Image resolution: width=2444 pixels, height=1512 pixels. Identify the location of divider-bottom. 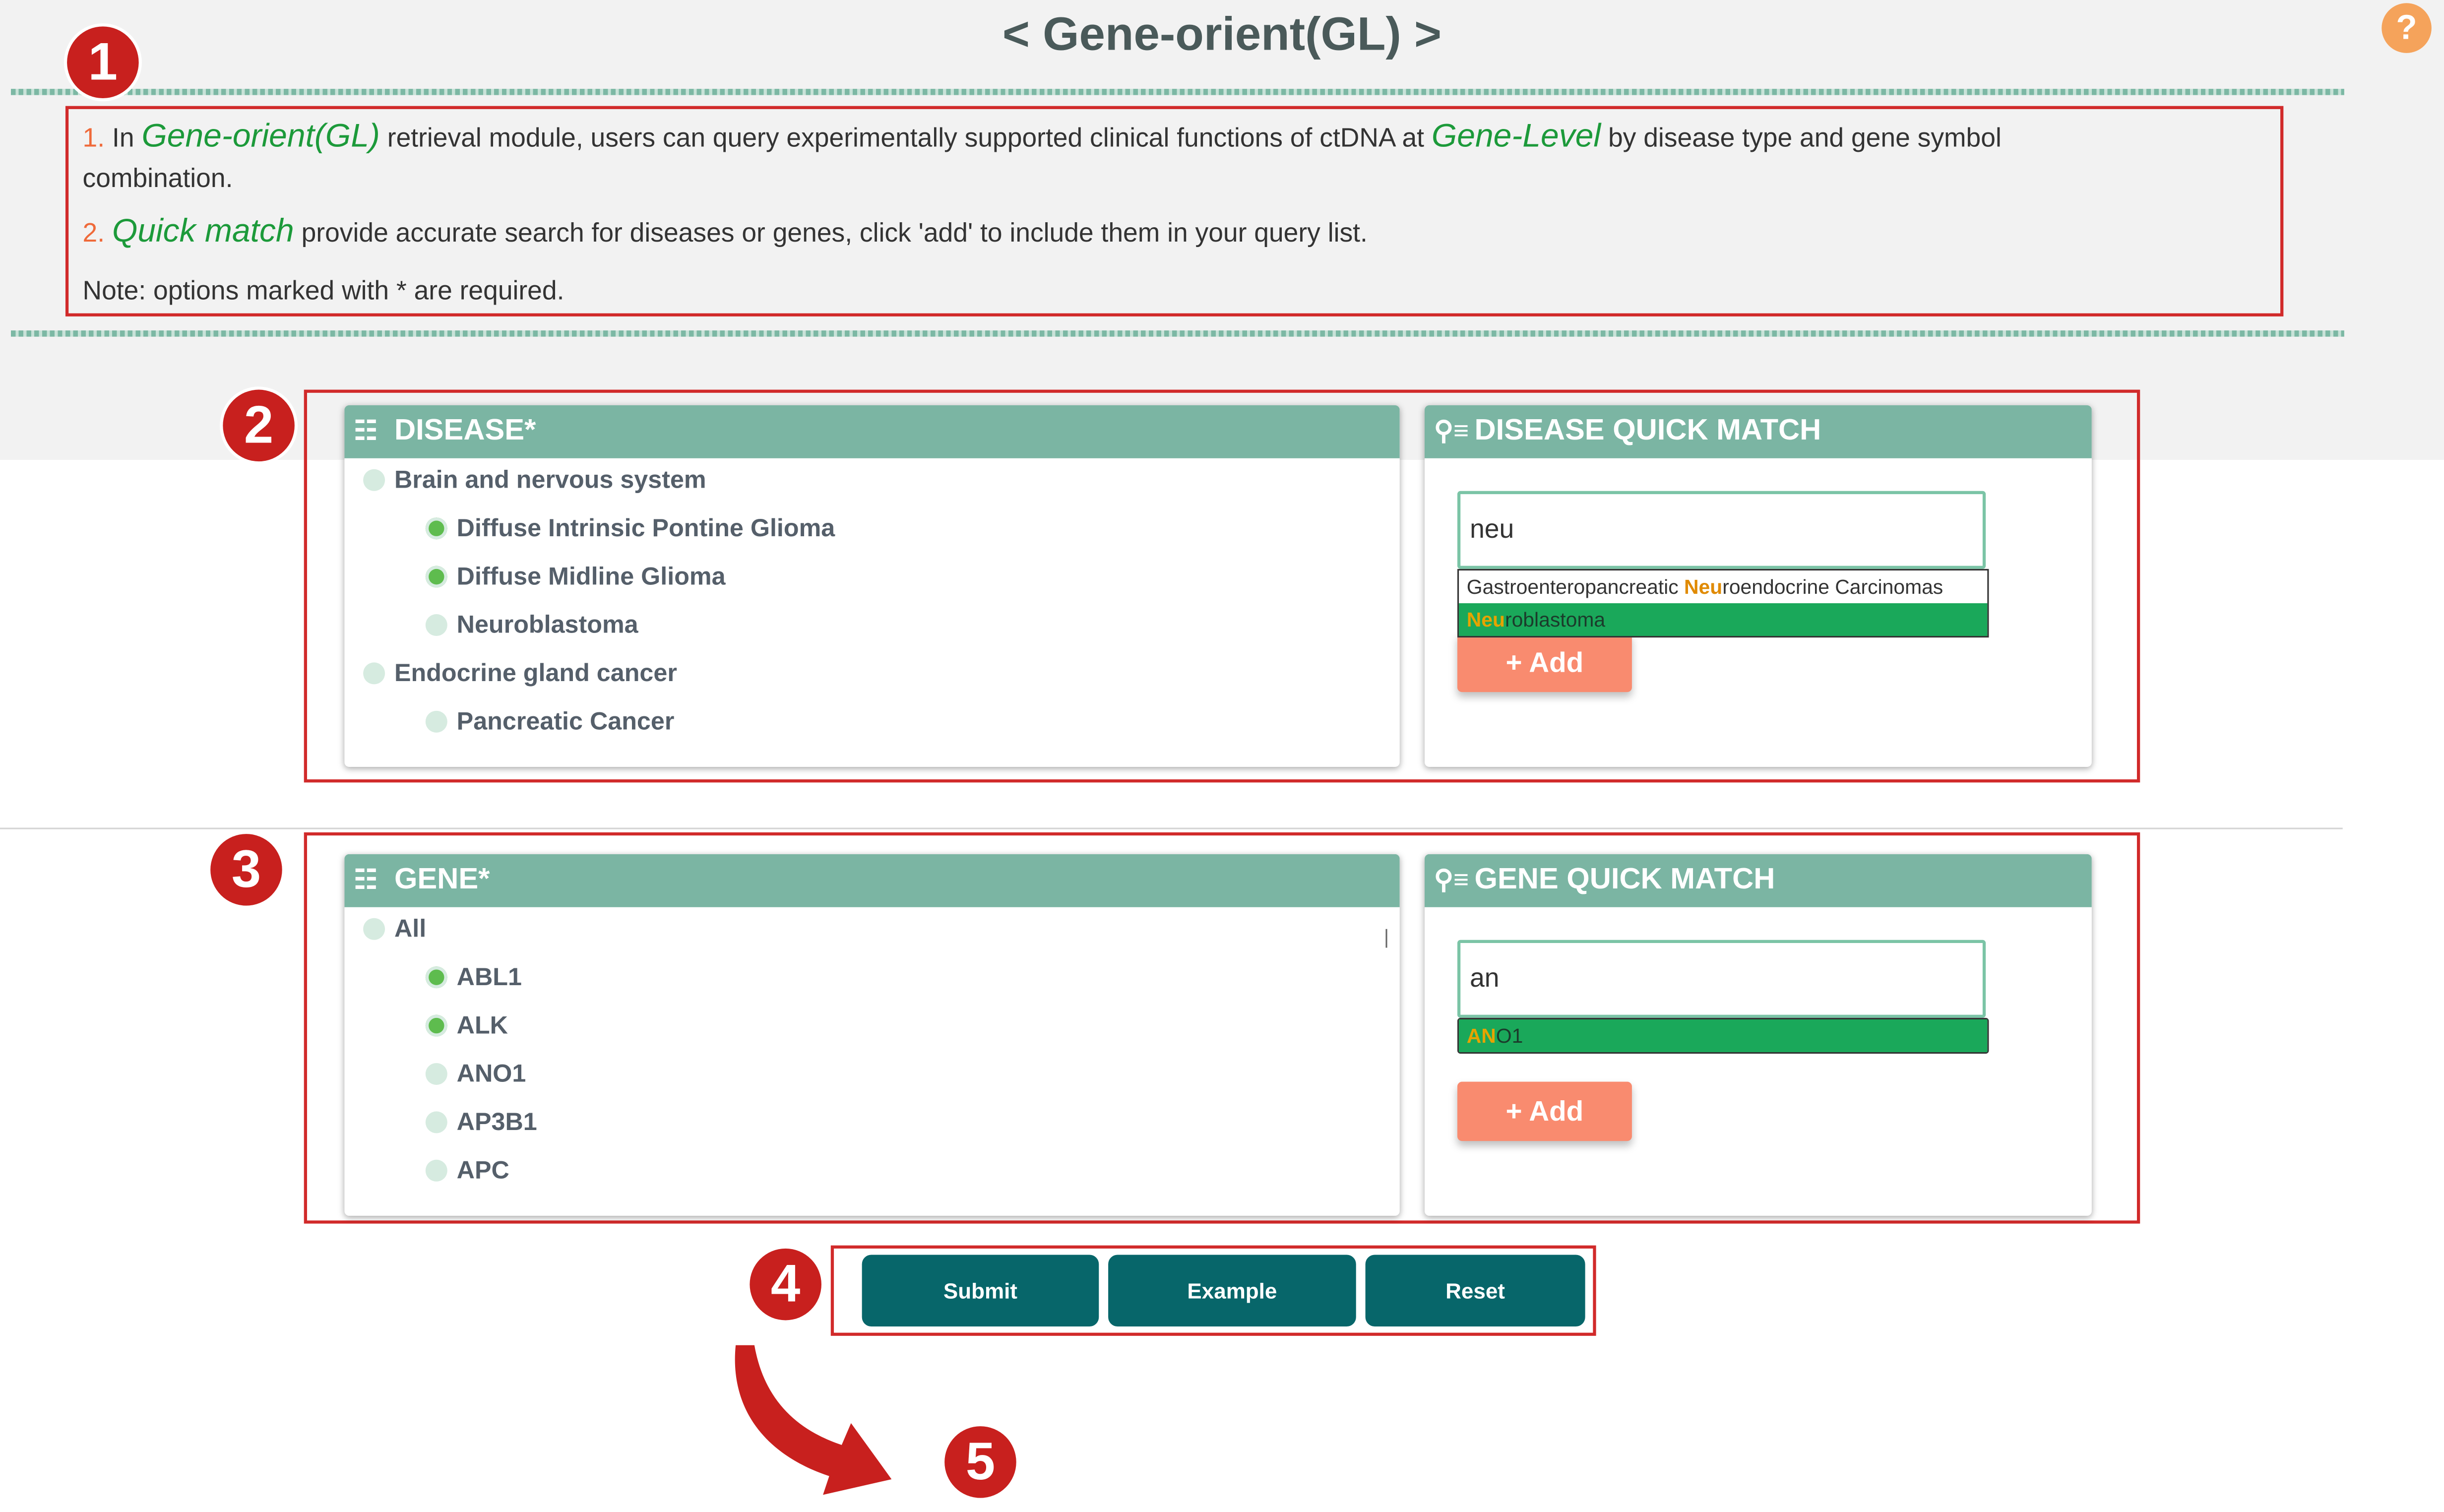
(1177, 333).